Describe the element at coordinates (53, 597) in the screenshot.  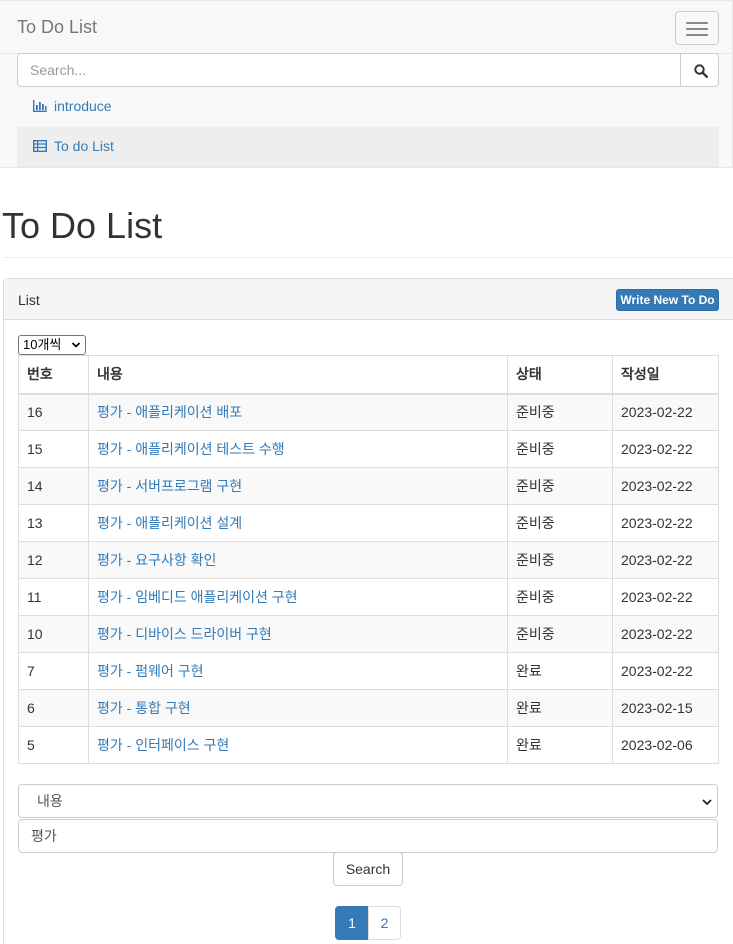
I see `cell-no: 11` at that location.